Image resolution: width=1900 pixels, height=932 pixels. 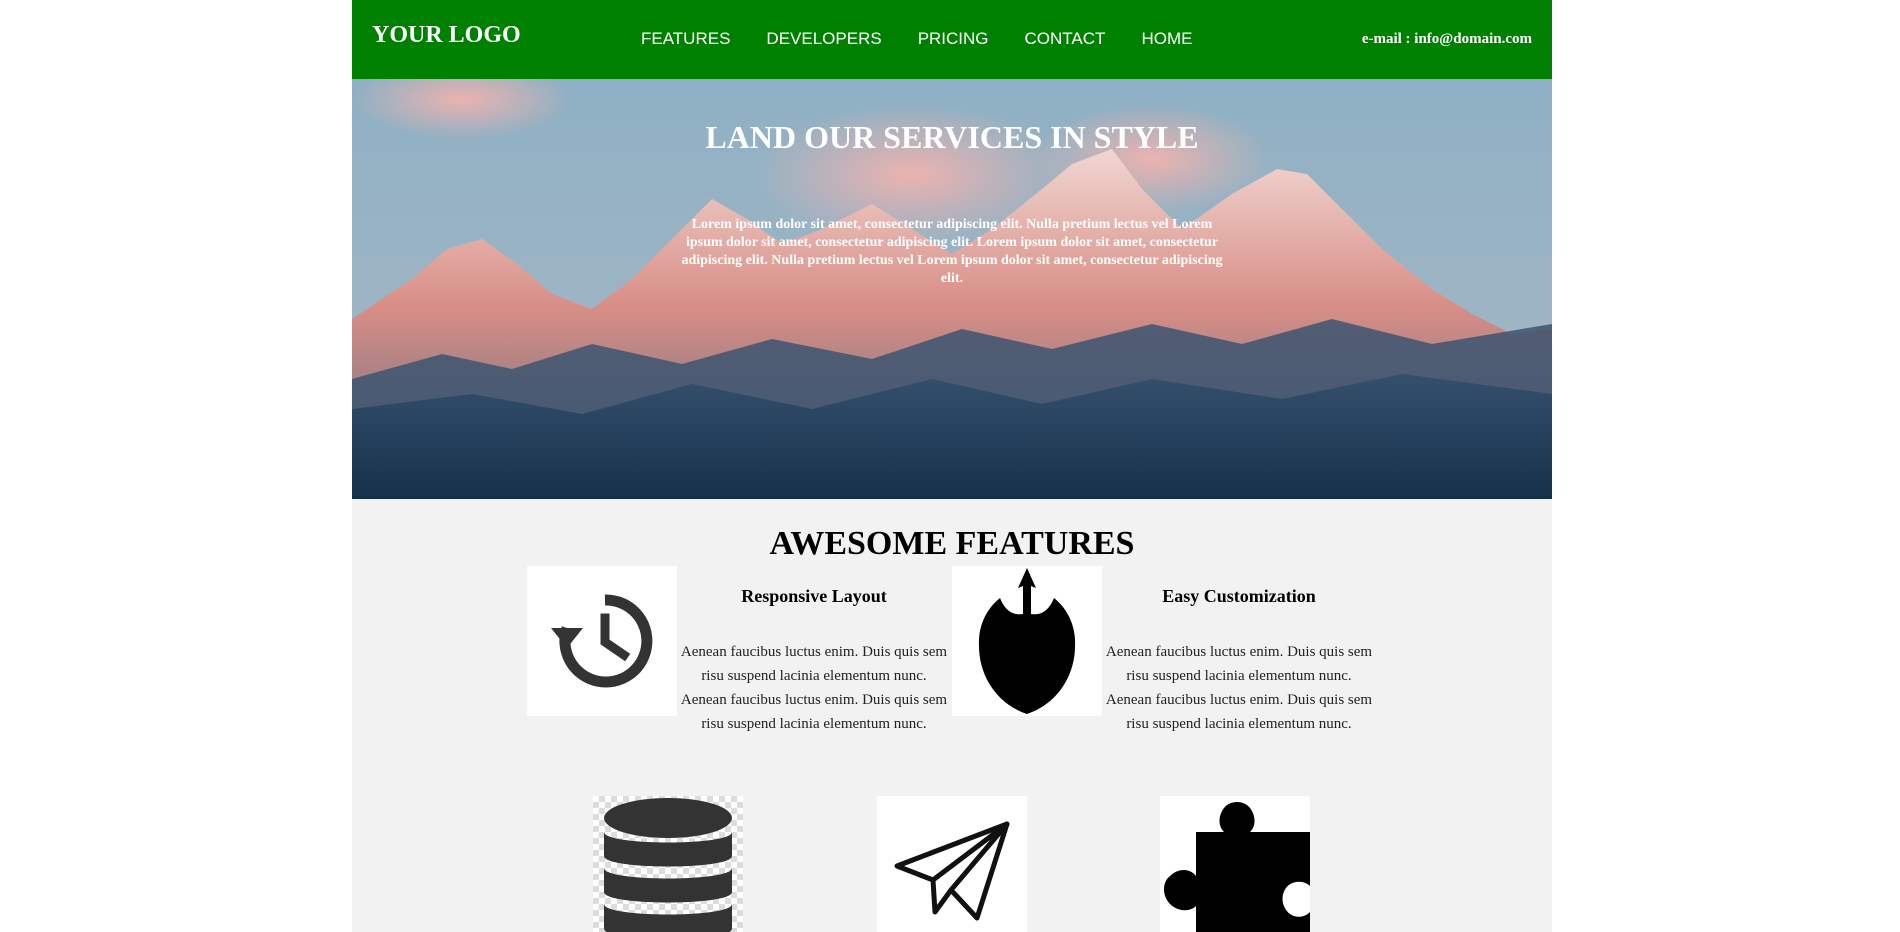 I want to click on main-nav: FEATURES DEVELOPERS PRICING CONTACT HOME, so click(x=934, y=39).